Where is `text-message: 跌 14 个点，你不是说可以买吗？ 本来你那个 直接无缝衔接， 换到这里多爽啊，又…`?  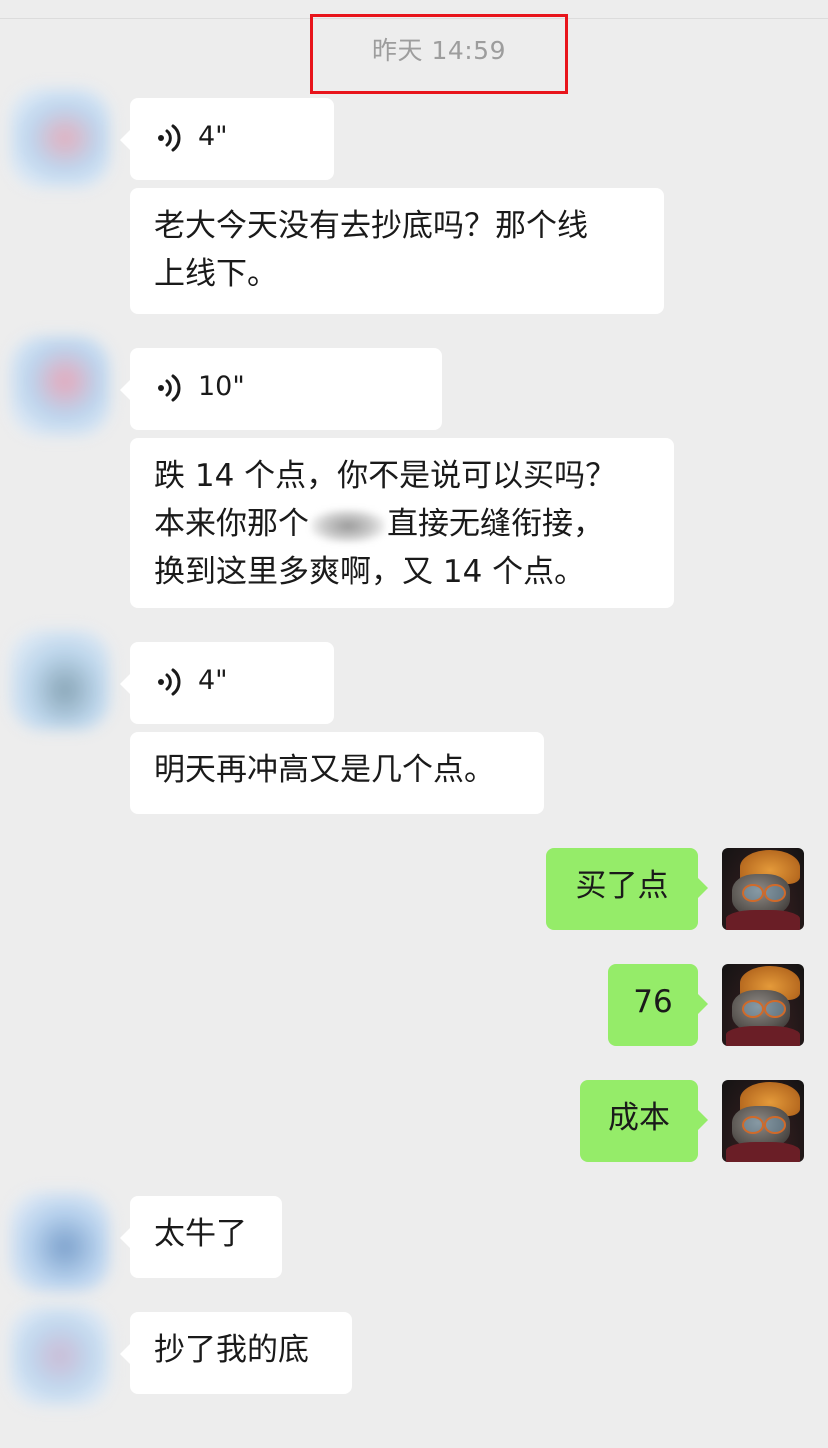 text-message: 跌 14 个点，你不是说可以买吗？ 本来你那个 直接无缝衔接， 换到这里多爽啊，又… is located at coordinates (402, 523).